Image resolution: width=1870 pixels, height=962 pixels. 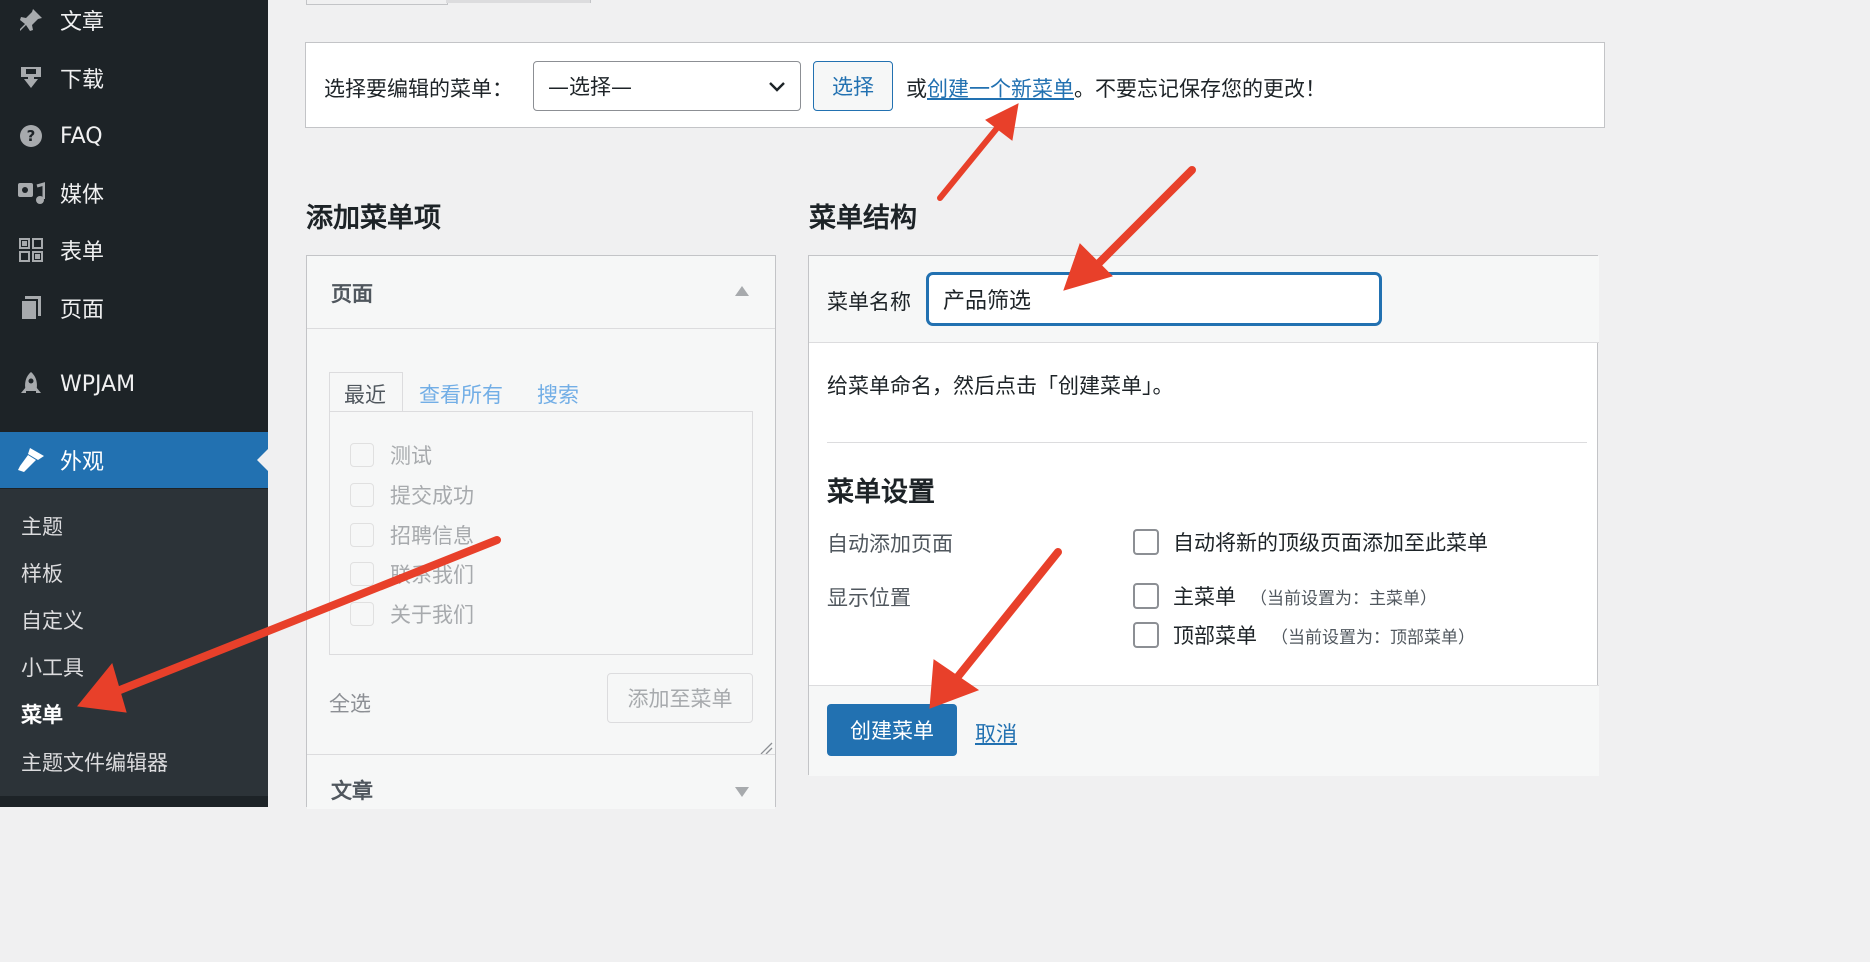 What do you see at coordinates (881, 492) in the screenshot?
I see `menu-settings-title: 菜单设置` at bounding box center [881, 492].